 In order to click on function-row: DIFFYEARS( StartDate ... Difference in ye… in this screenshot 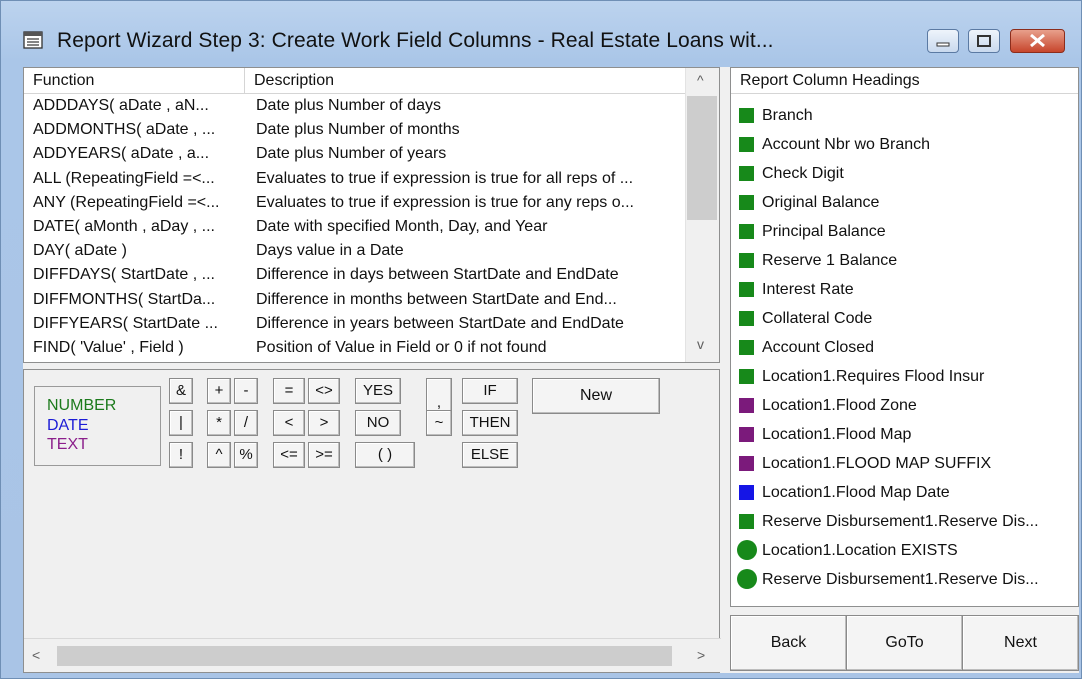, I will do `click(355, 325)`.